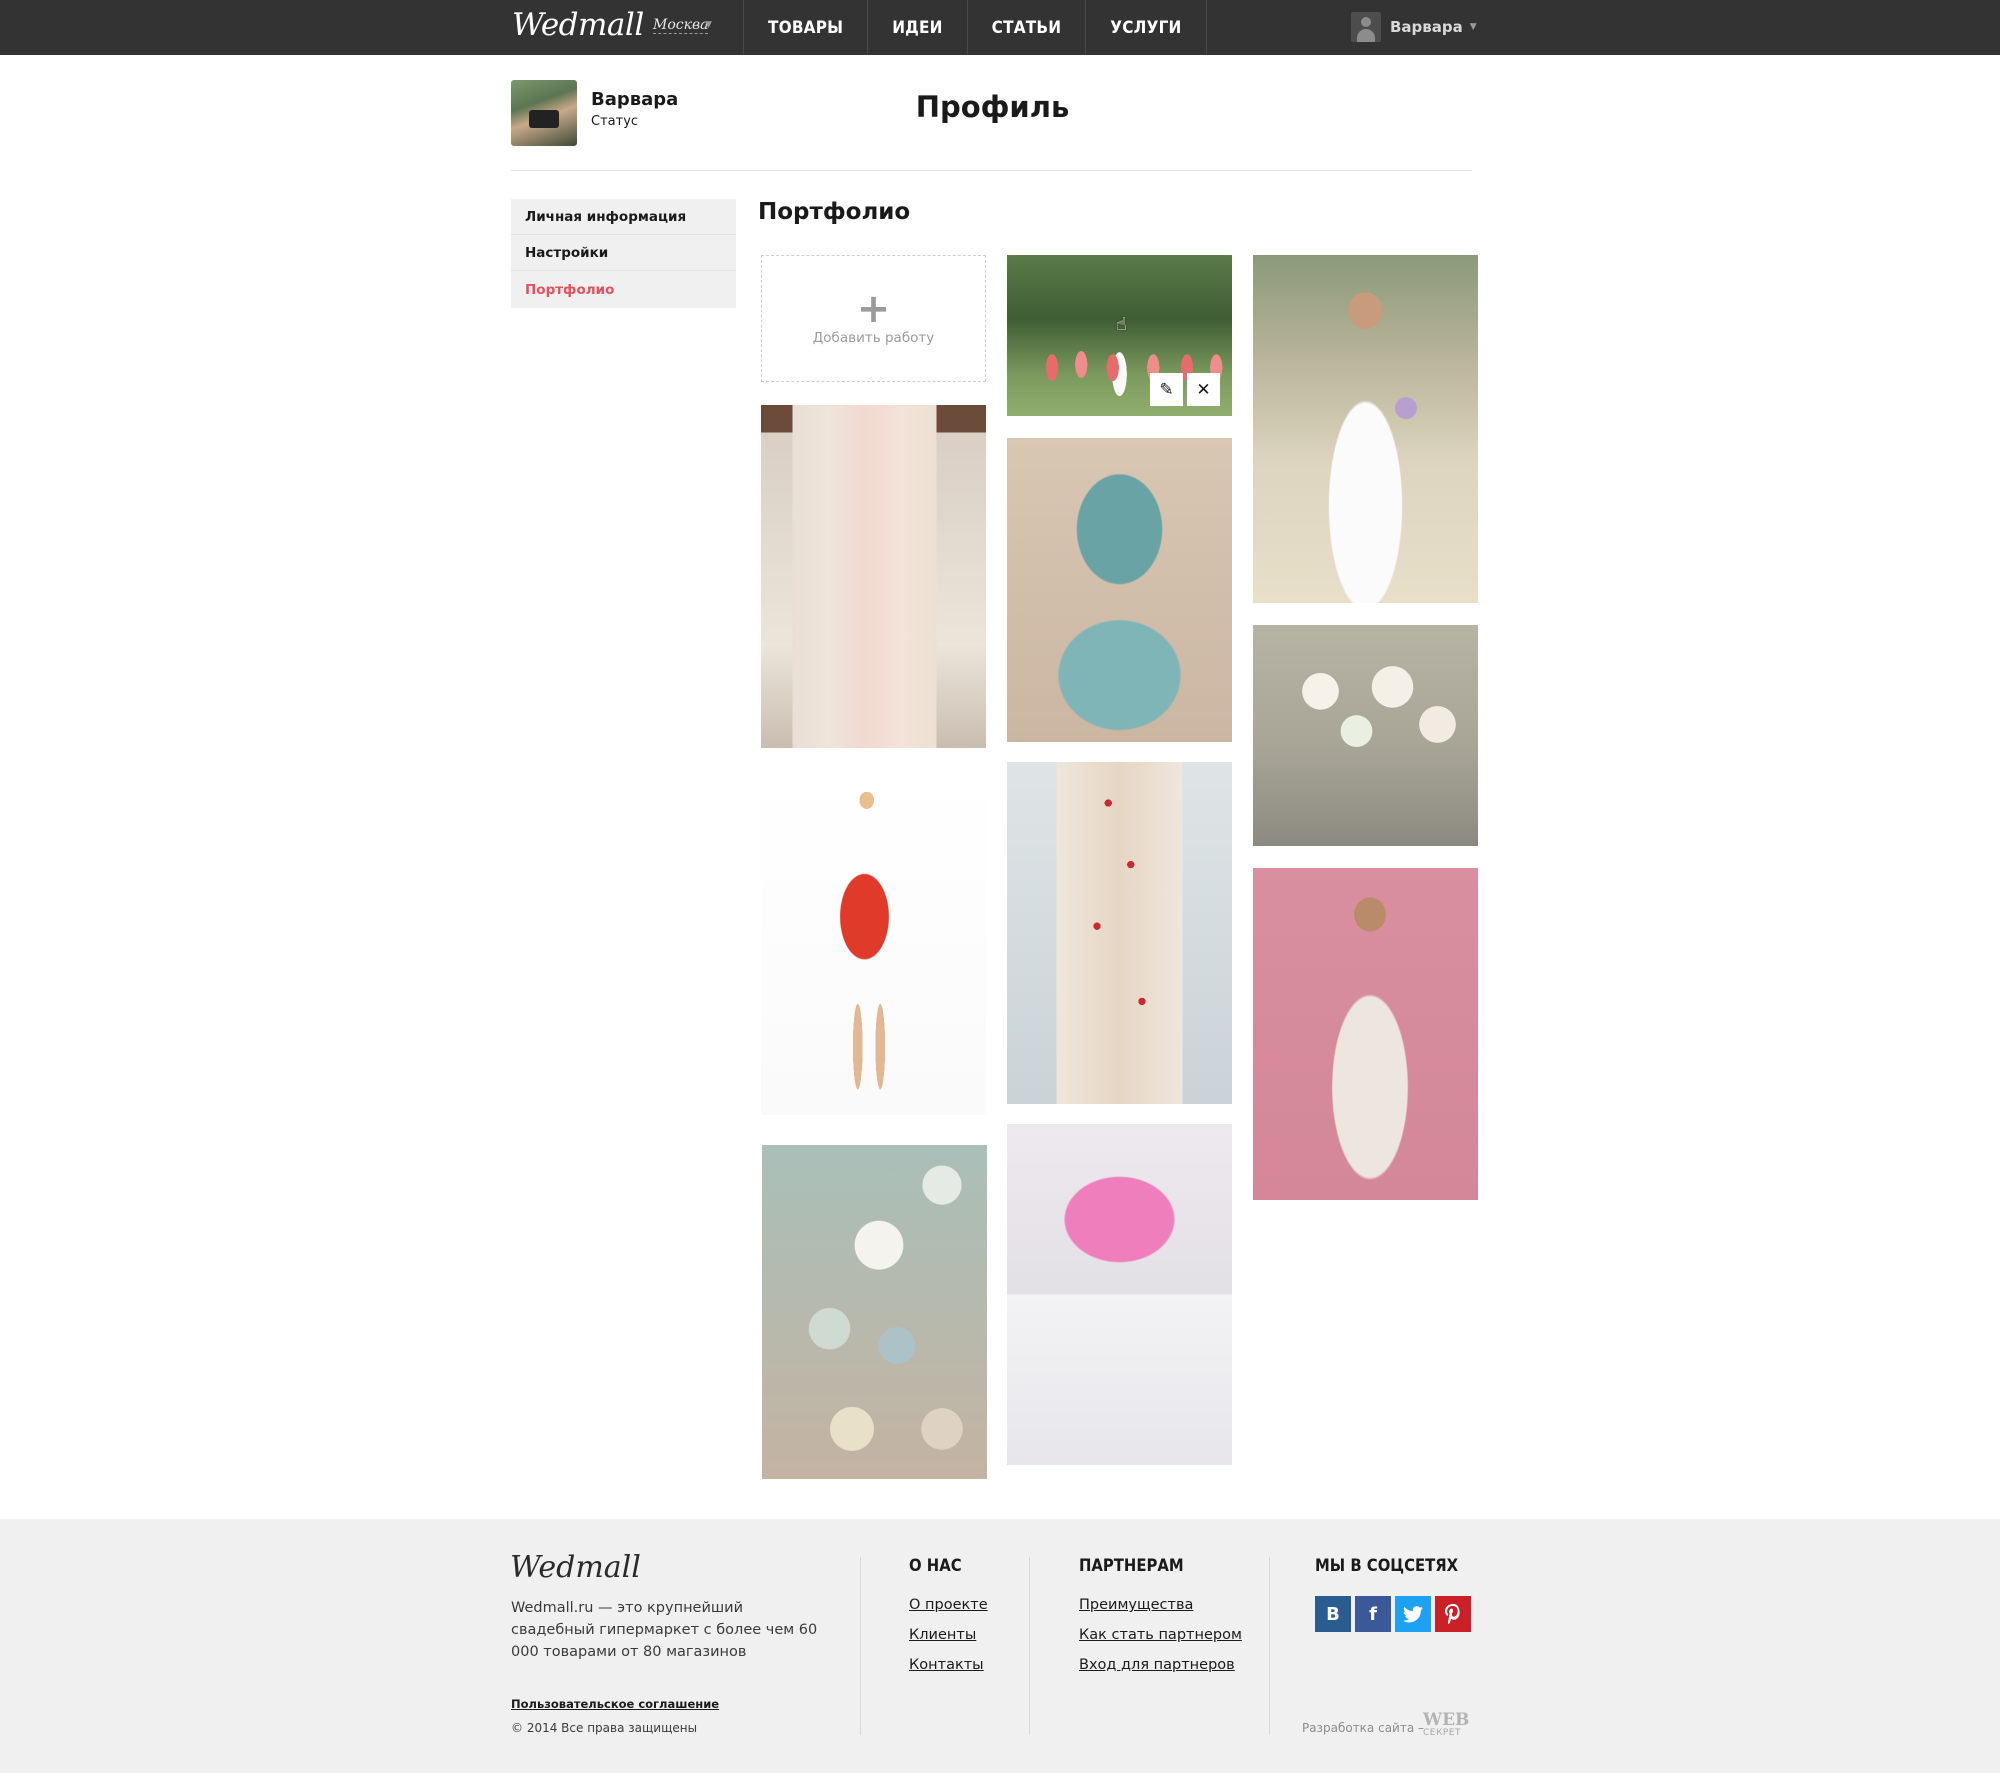 Image resolution: width=2000 pixels, height=1773 pixels. What do you see at coordinates (1365, 429) in the screenshot?
I see `portfolio-tile-bride-field` at bounding box center [1365, 429].